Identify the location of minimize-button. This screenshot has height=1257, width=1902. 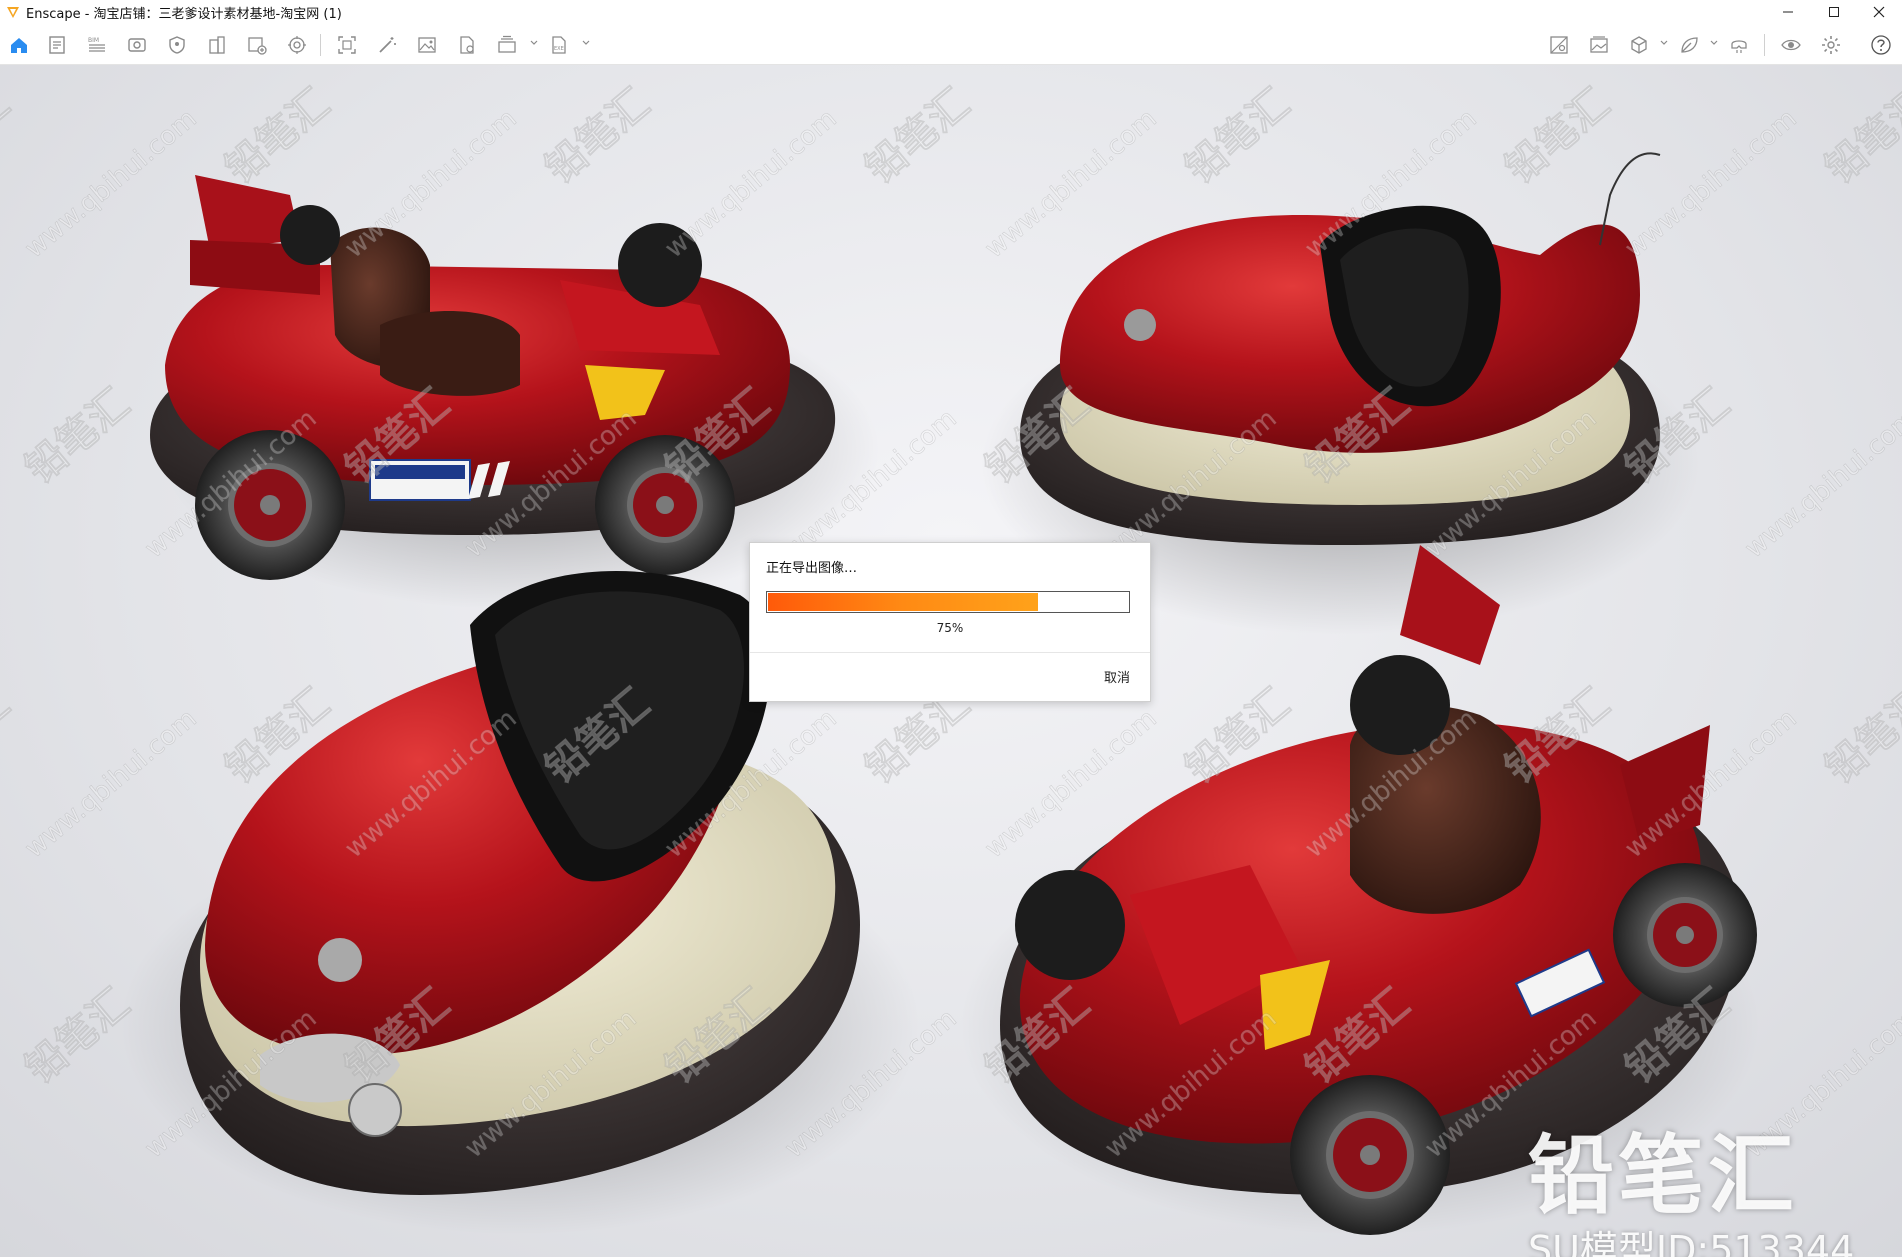
(1788, 12).